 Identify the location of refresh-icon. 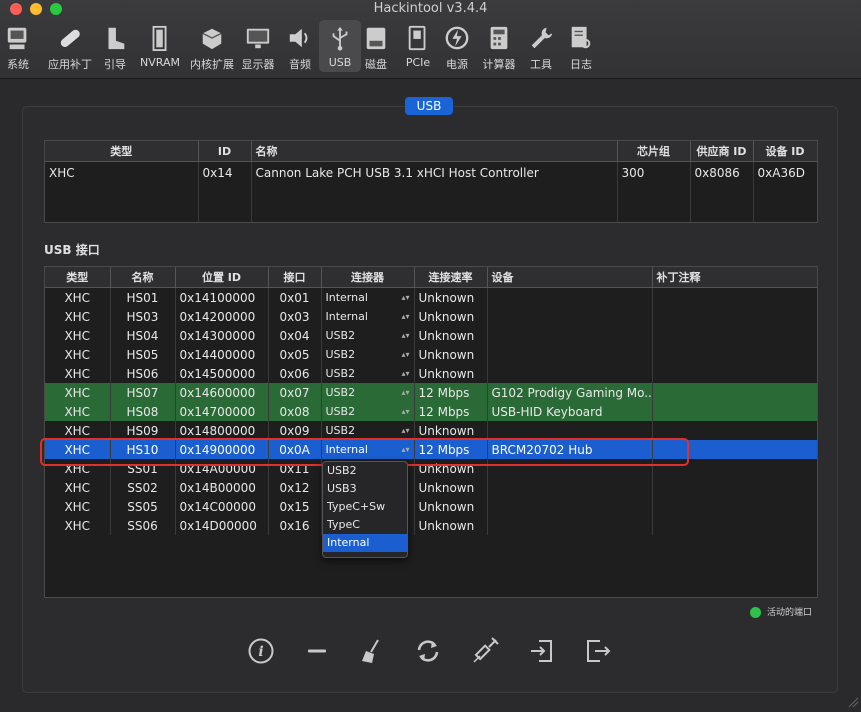
(428, 651).